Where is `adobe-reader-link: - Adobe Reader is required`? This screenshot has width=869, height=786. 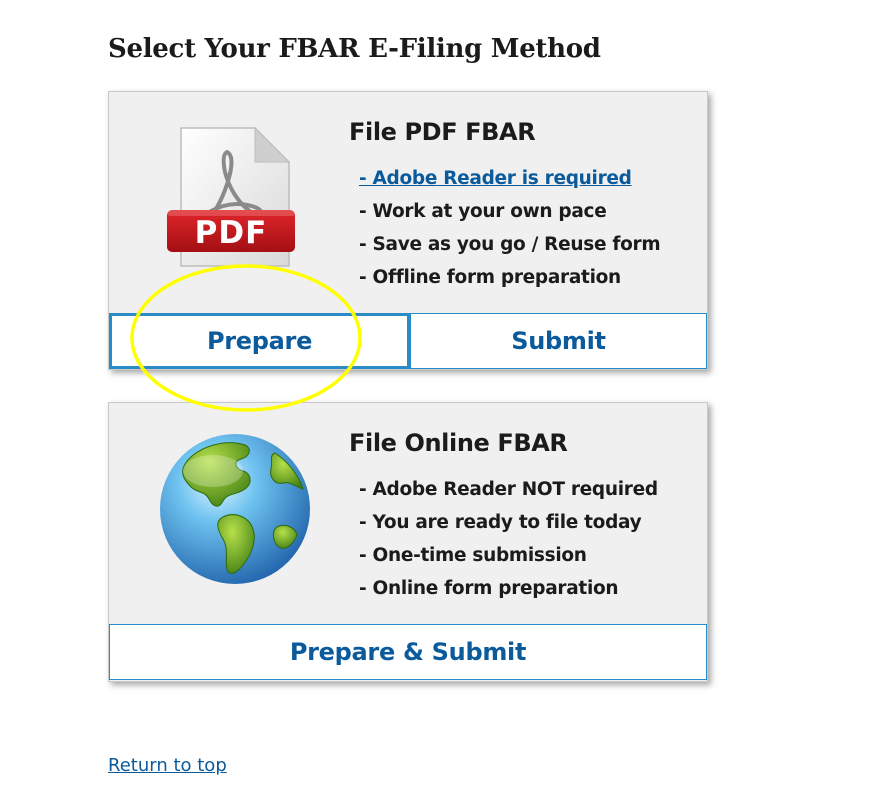 adobe-reader-link: - Adobe Reader is required is located at coordinates (495, 178).